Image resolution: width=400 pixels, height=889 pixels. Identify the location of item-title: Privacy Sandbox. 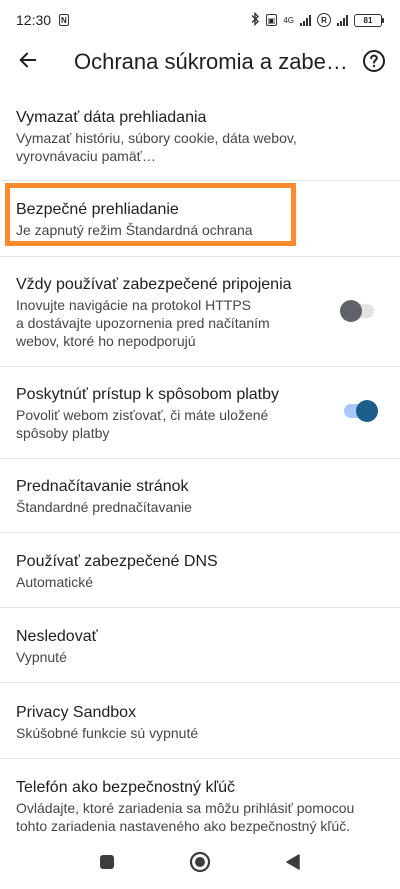
(76, 712).